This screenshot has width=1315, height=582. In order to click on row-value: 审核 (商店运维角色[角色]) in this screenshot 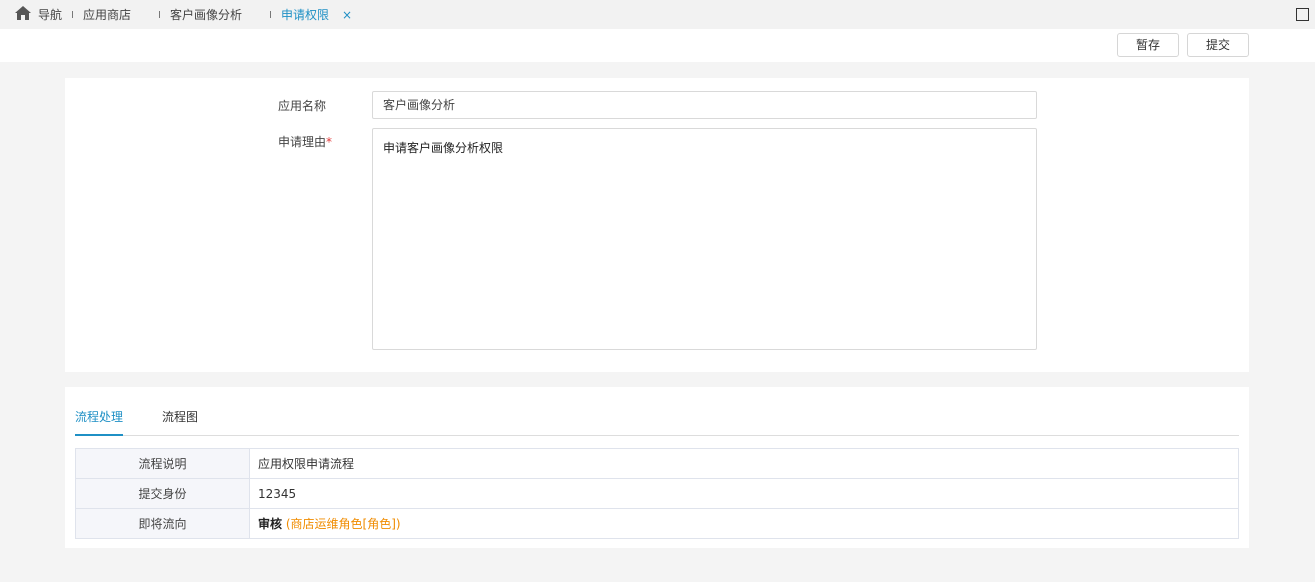, I will do `click(744, 523)`.